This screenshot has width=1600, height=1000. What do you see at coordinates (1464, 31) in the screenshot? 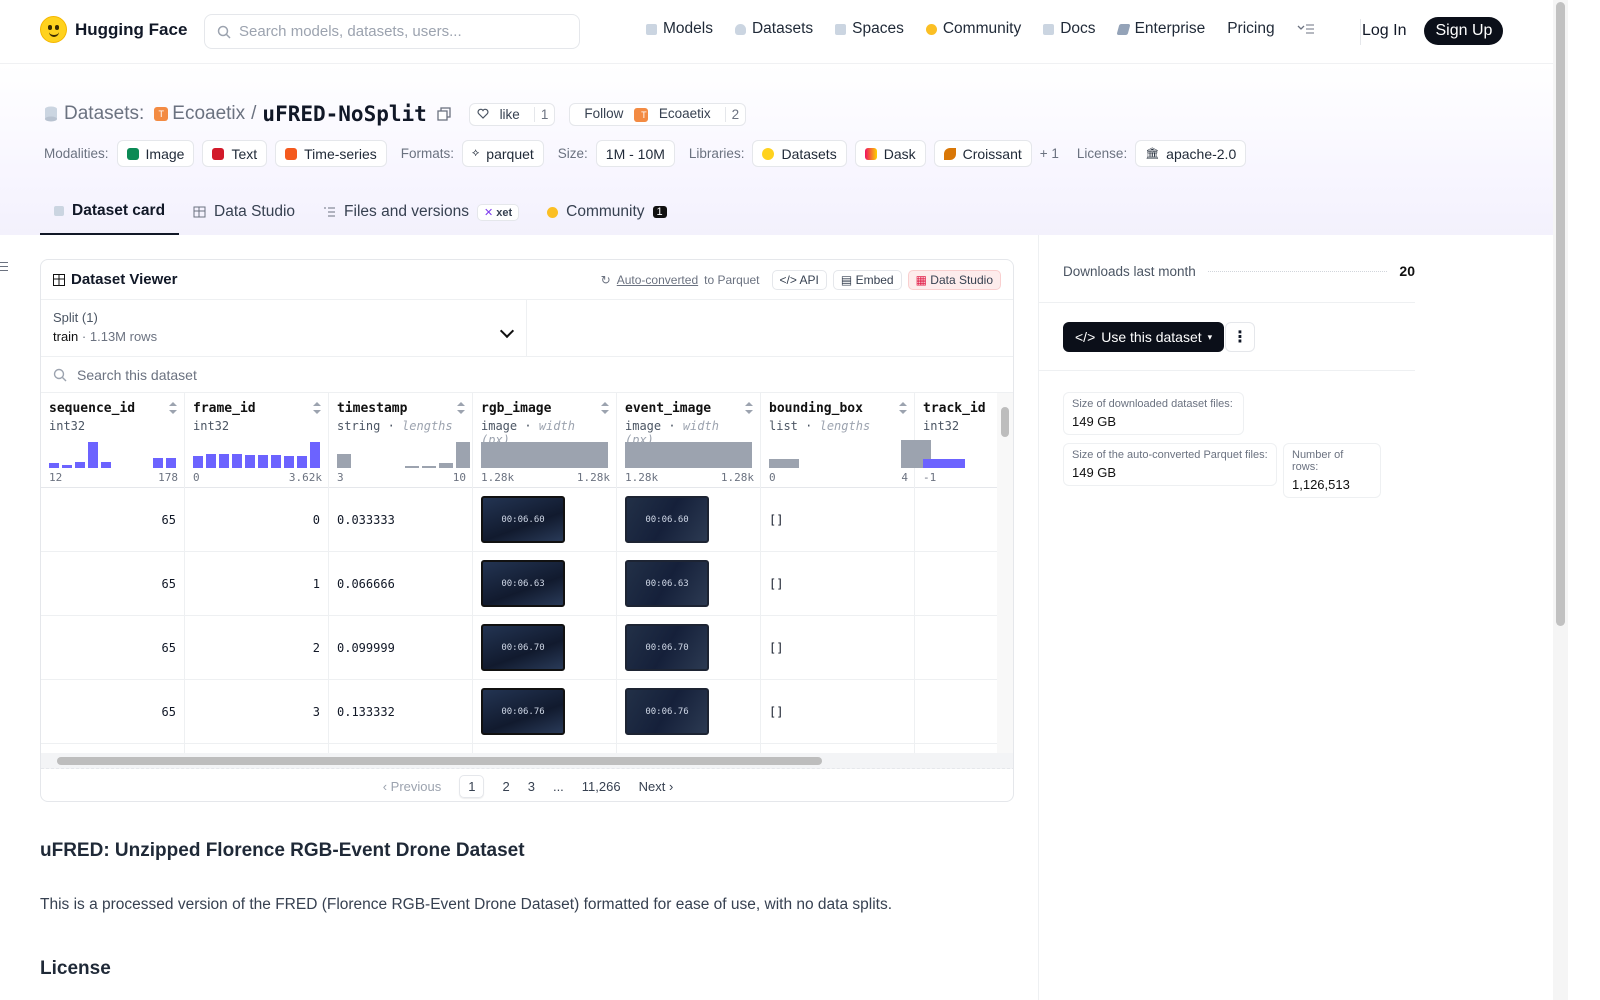
I see `signup-button: Sign Up` at bounding box center [1464, 31].